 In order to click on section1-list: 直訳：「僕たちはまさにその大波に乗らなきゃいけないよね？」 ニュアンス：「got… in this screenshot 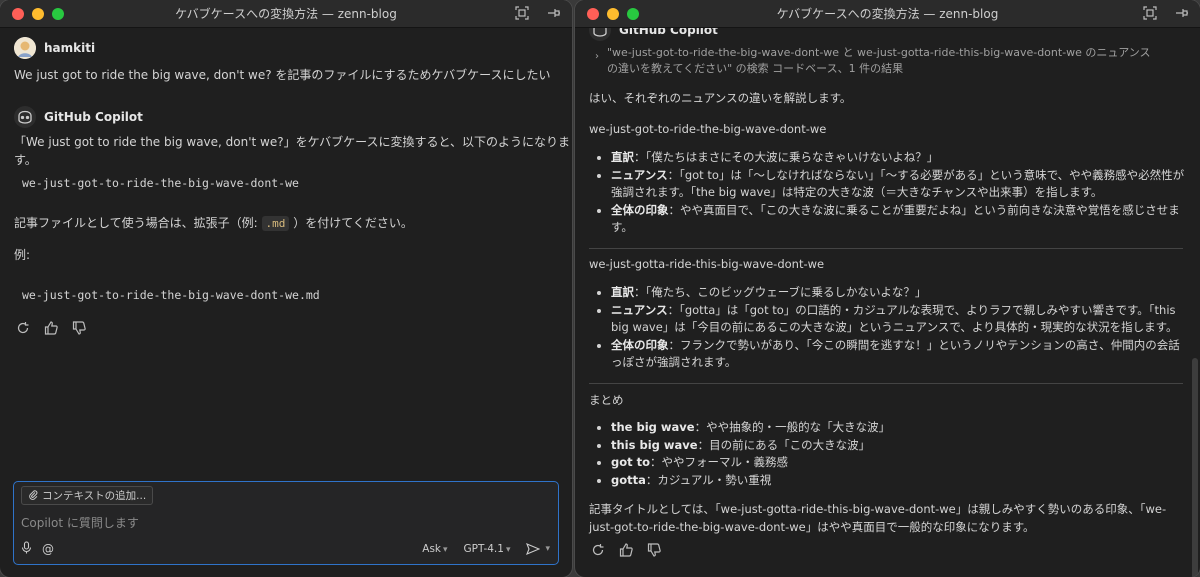, I will do `click(890, 193)`.